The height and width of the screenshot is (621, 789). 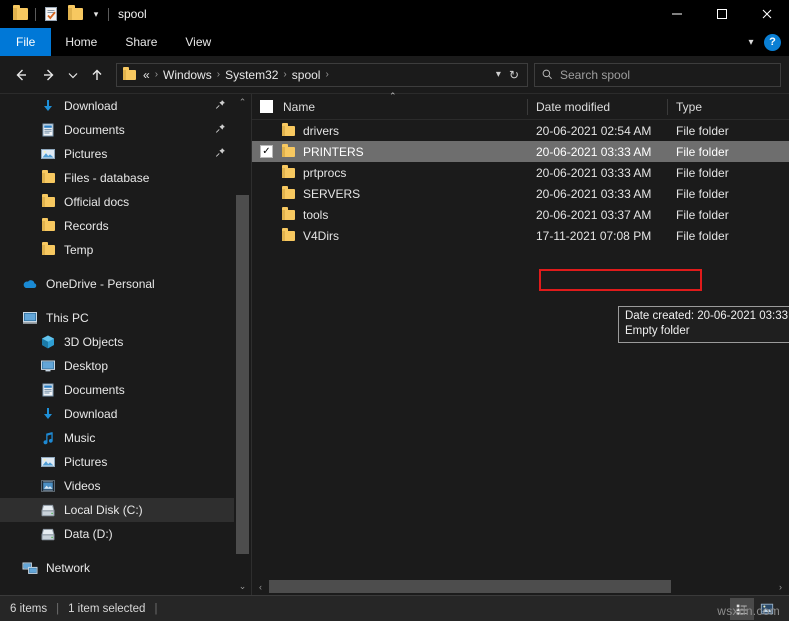 What do you see at coordinates (266, 106) in the screenshot?
I see `select-all-checkbox` at bounding box center [266, 106].